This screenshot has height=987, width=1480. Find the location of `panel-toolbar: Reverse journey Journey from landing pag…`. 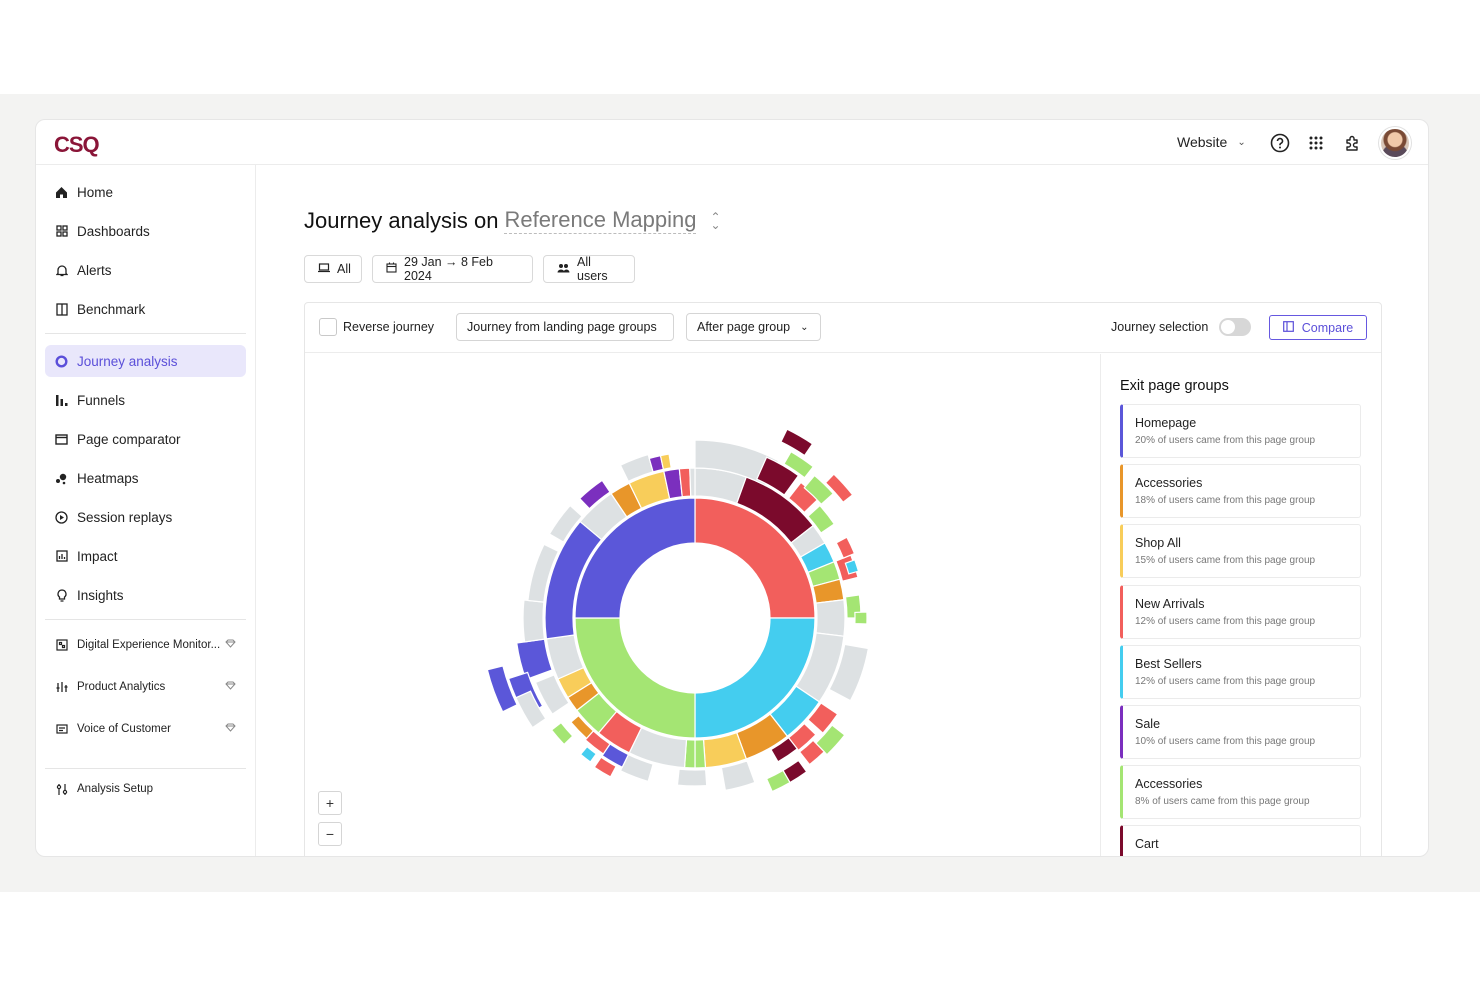

panel-toolbar: Reverse journey Journey from landing pag… is located at coordinates (843, 328).